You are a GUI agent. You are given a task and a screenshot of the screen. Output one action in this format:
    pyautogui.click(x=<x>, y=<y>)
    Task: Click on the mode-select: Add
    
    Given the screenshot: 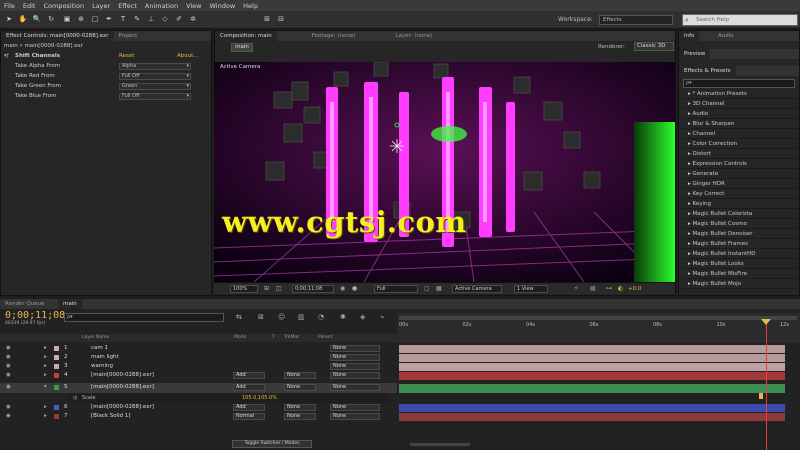 What is the action you would take?
    pyautogui.click(x=249, y=407)
    